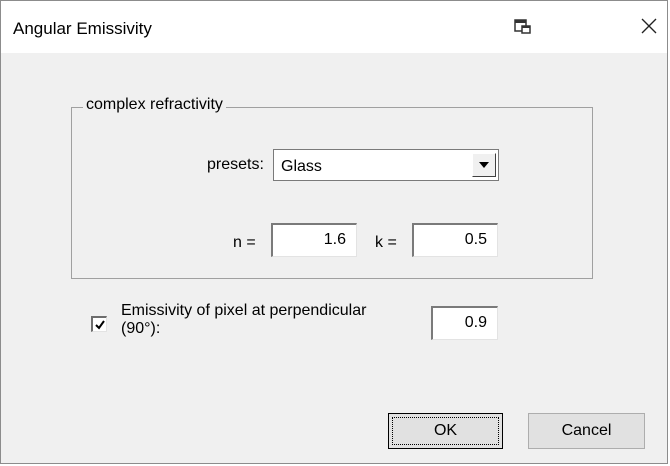 The image size is (670, 466). I want to click on dropdown-button, so click(484, 165).